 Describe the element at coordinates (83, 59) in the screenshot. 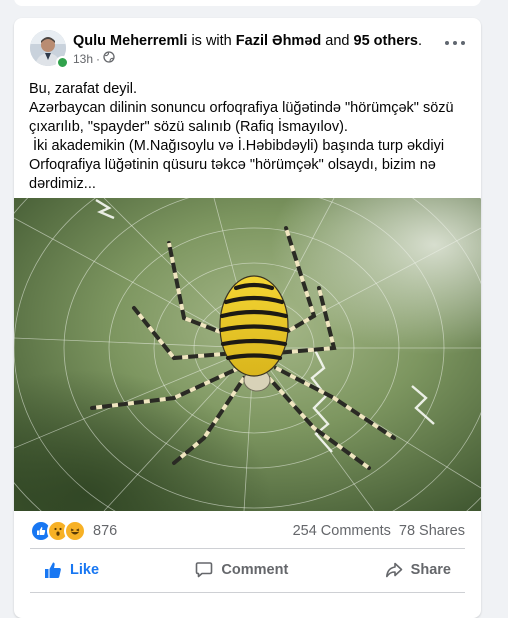

I see `post-time: 13h` at that location.